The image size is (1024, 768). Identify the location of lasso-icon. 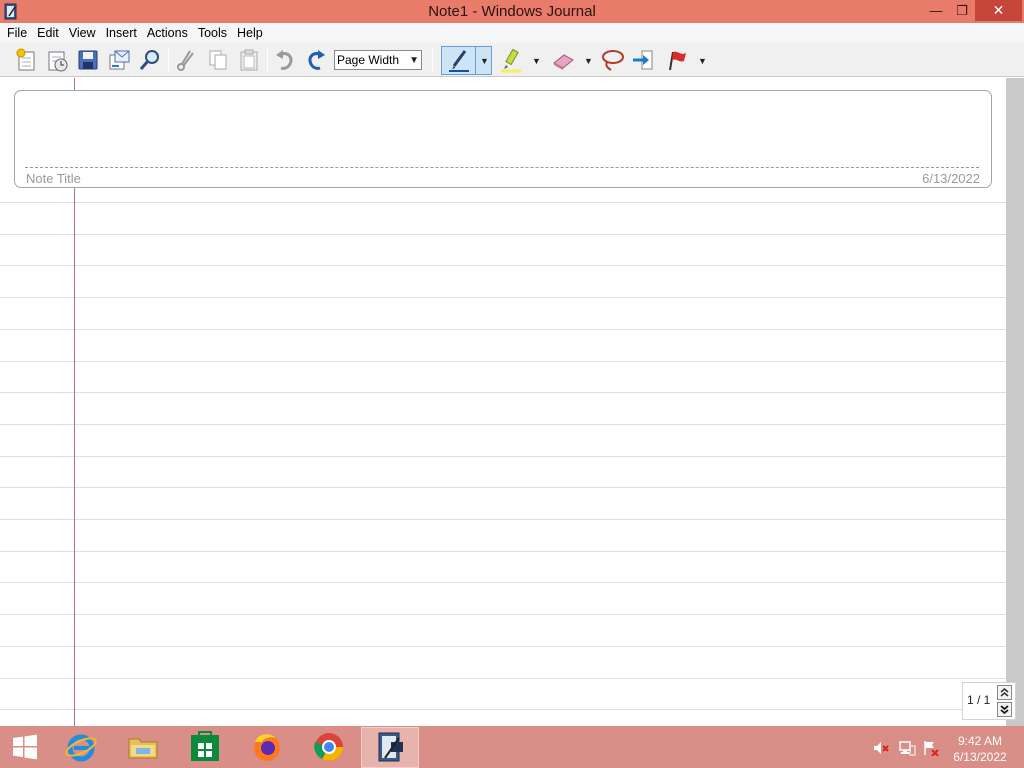
(613, 60).